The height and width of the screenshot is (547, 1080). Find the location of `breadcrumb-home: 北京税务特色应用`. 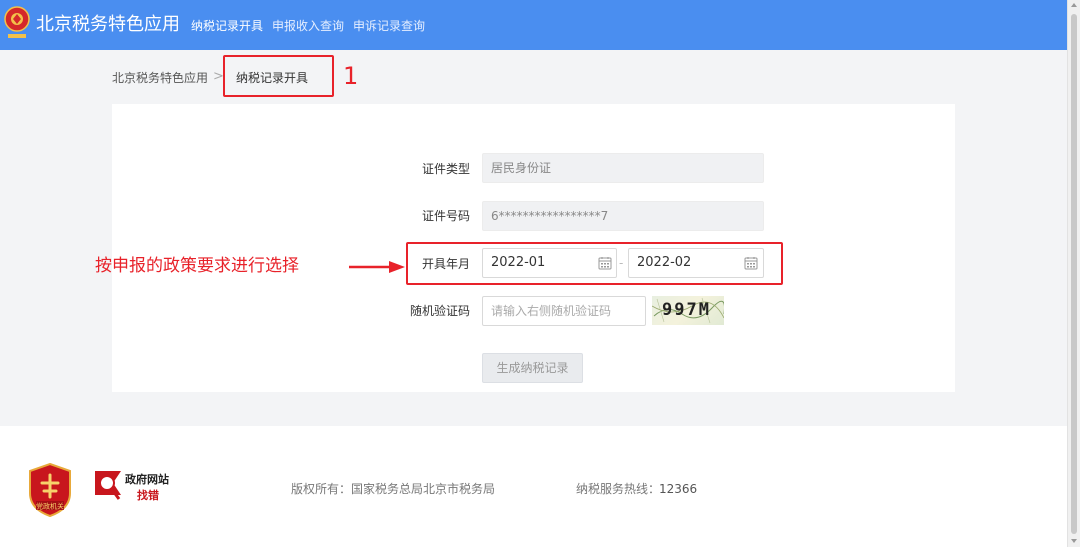

breadcrumb-home: 北京税务特色应用 is located at coordinates (160, 78).